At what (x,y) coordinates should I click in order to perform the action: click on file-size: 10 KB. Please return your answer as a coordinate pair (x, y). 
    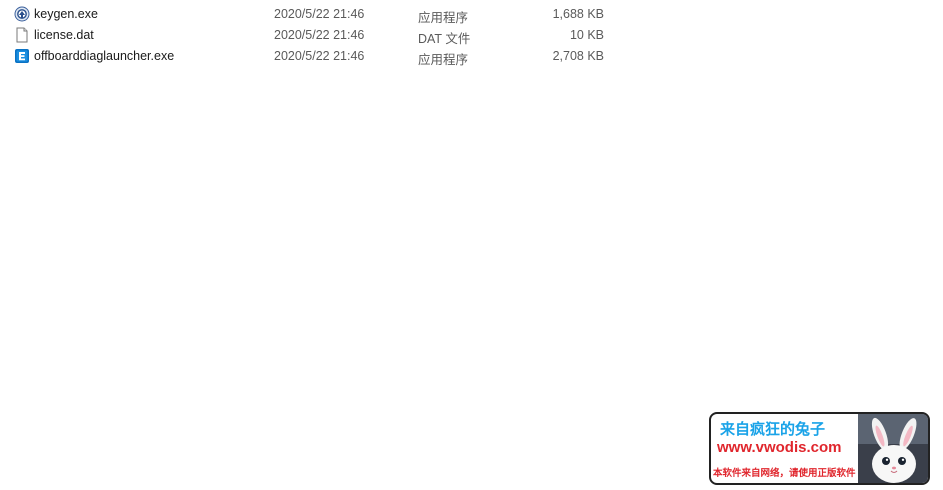
    Looking at the image, I should click on (586, 35).